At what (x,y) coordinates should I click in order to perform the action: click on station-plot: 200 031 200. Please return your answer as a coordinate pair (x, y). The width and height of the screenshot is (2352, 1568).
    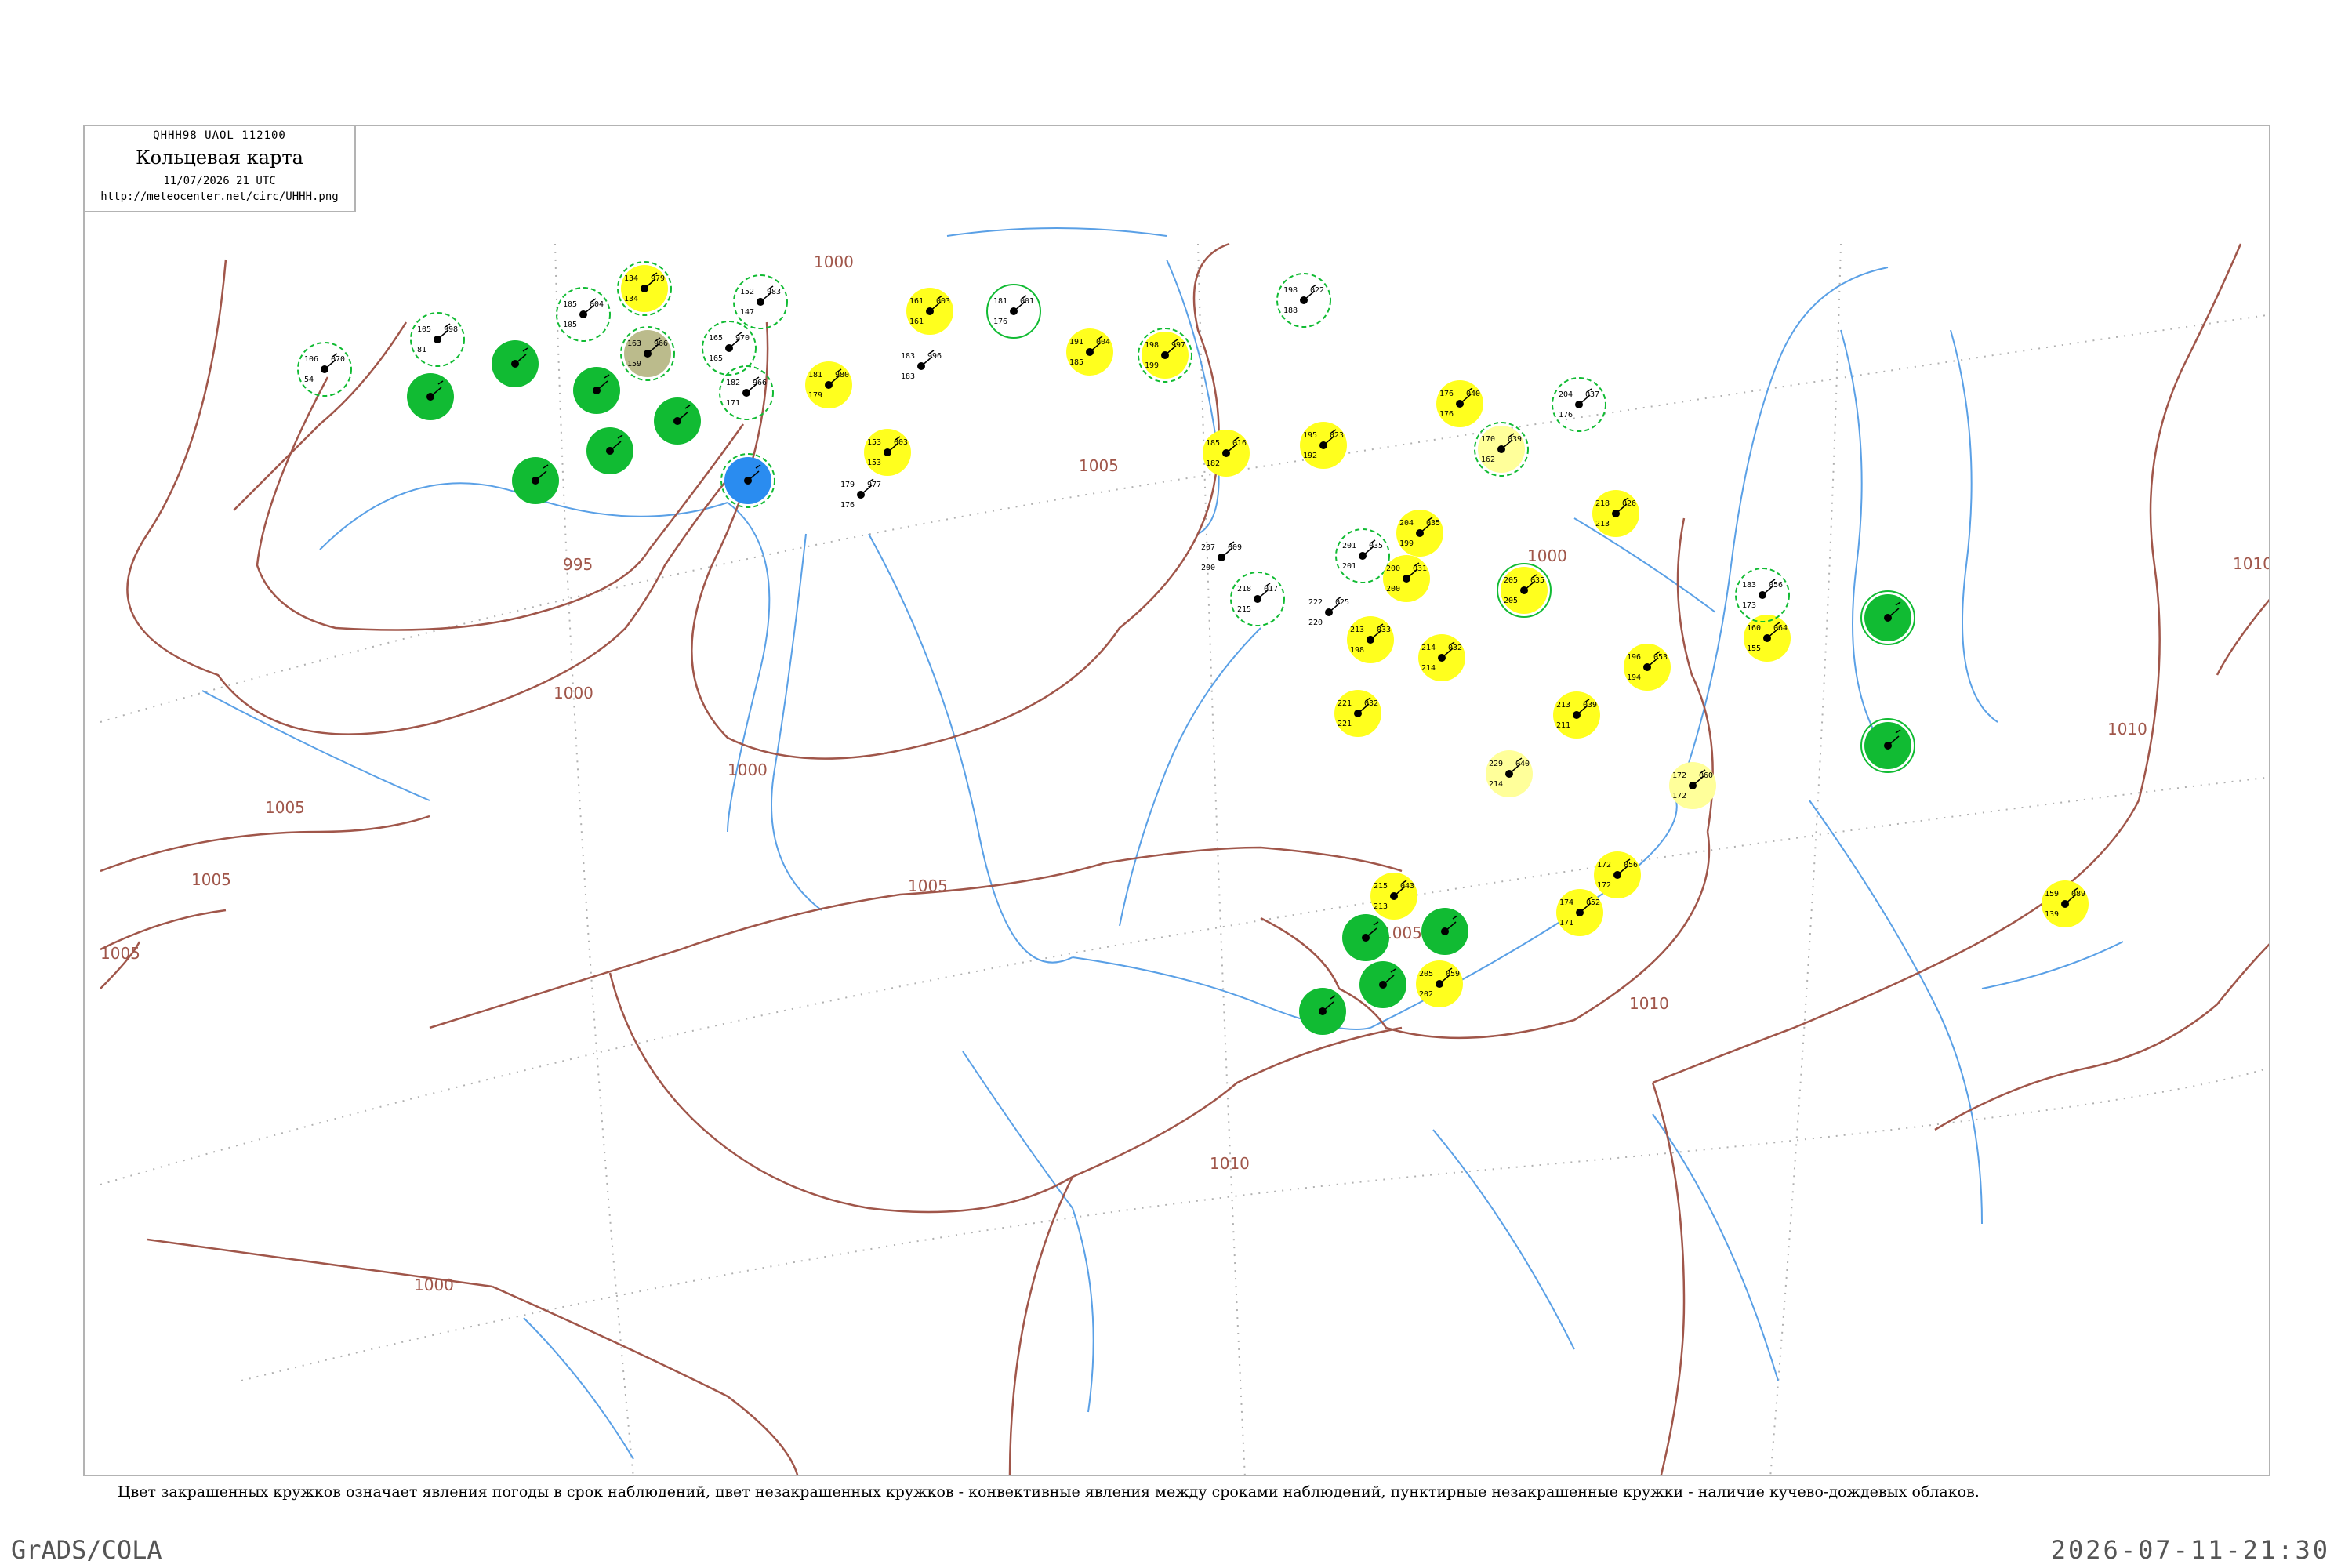
    Looking at the image, I should click on (1406, 578).